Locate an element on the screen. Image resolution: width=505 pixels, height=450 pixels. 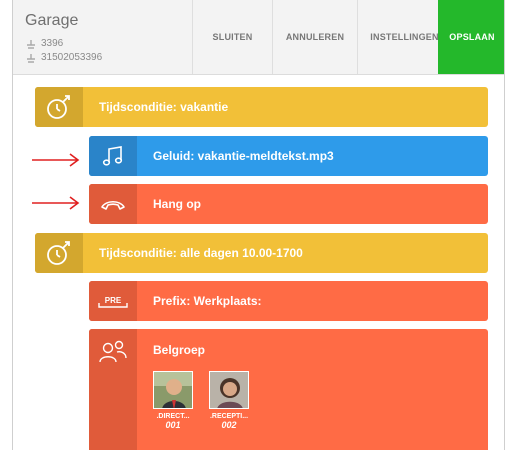
sound-block: Geluid: vakantie-meldtekst.mp3 is located at coordinates (288, 156).